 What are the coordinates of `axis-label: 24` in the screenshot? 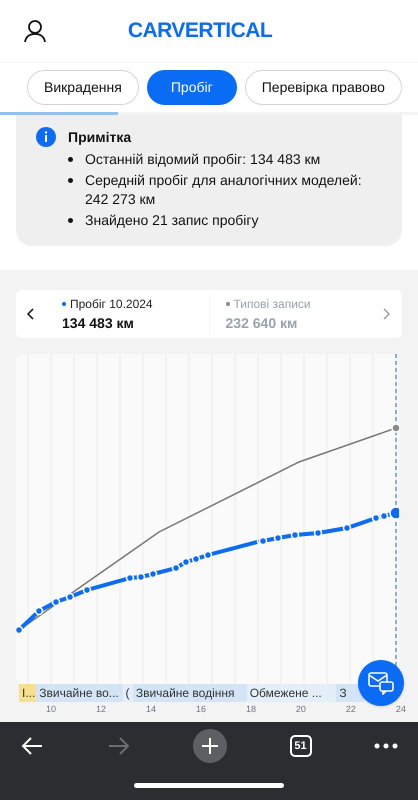 It's located at (401, 709).